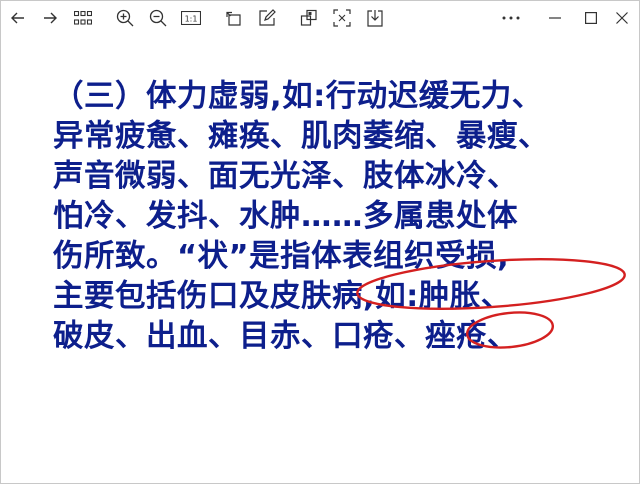 Image resolution: width=640 pixels, height=484 pixels. I want to click on edit-button, so click(267, 18).